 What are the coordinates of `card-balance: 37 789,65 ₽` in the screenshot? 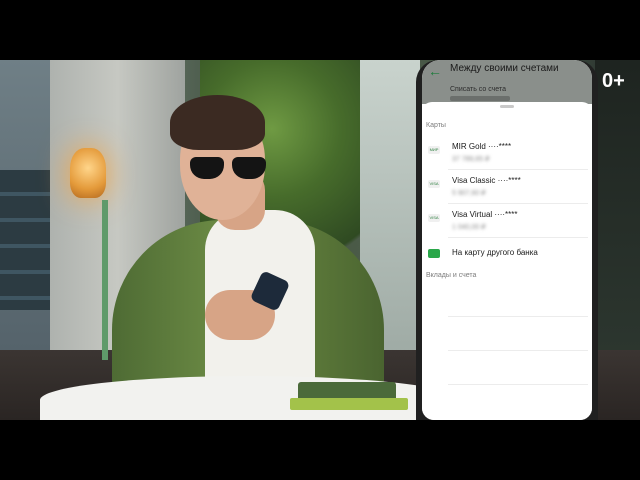 It's located at (471, 159).